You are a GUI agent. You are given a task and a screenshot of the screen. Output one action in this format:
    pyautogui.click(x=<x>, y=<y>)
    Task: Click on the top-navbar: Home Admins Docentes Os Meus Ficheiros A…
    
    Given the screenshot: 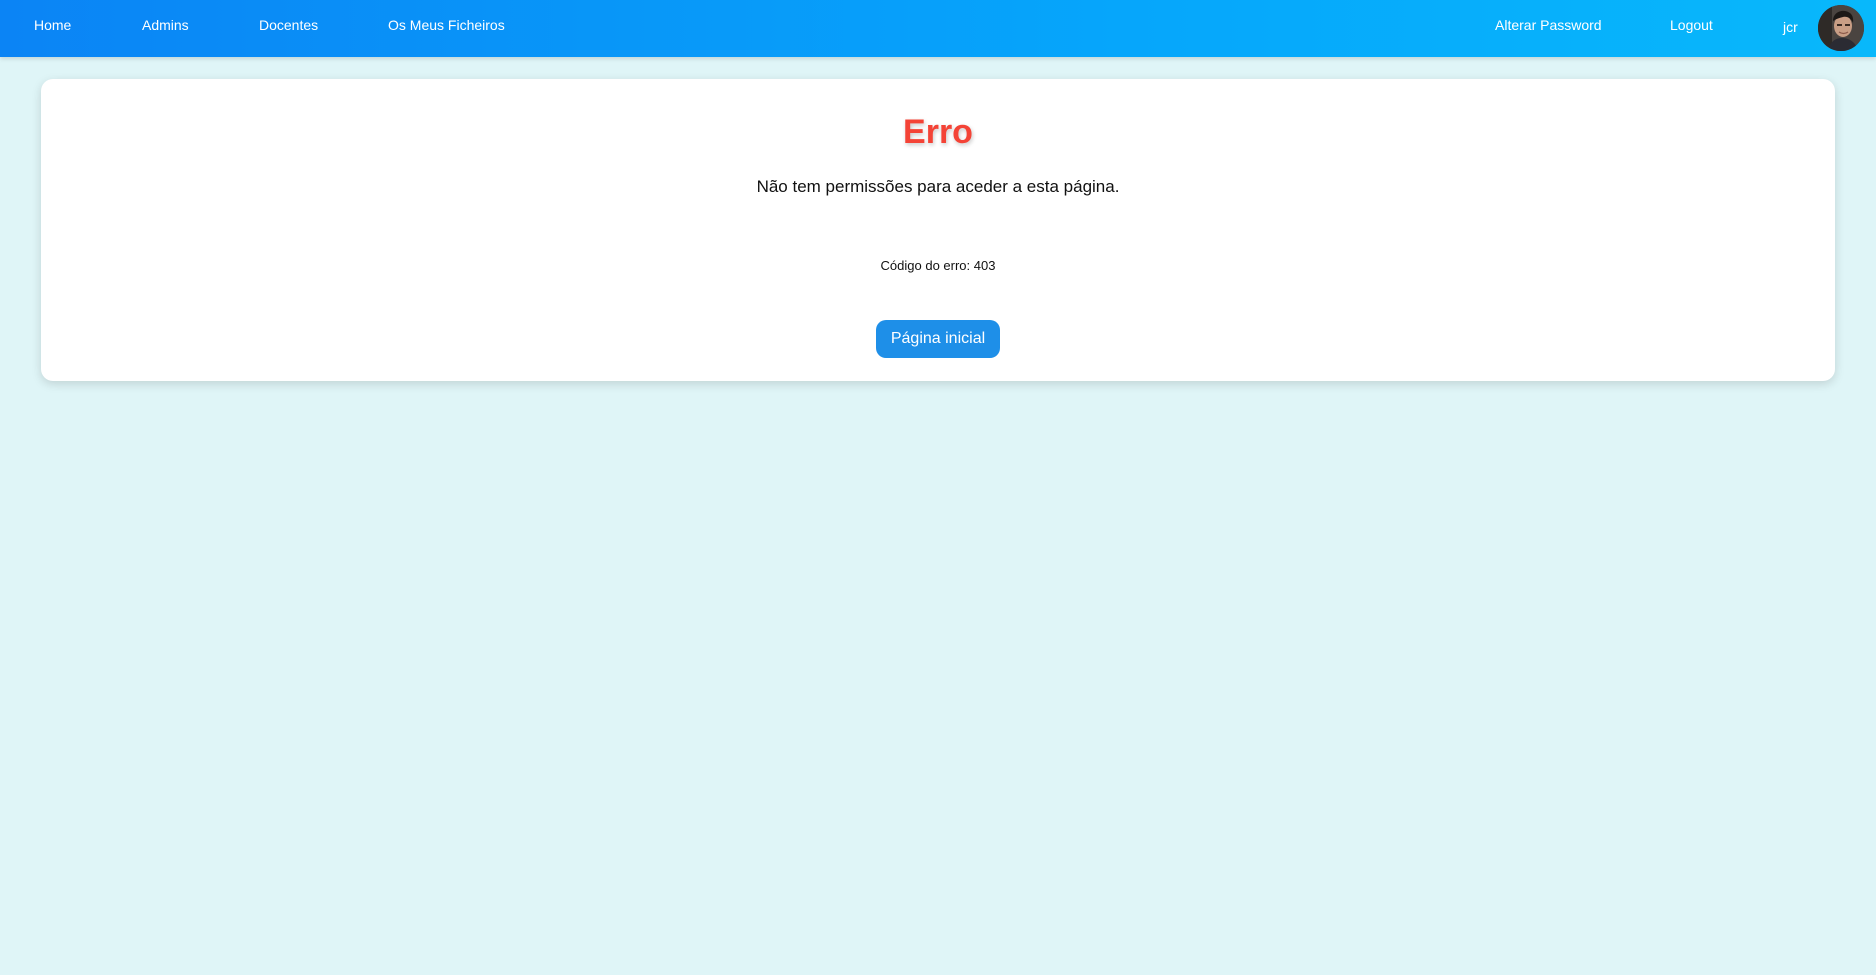 What is the action you would take?
    pyautogui.click(x=938, y=28)
    